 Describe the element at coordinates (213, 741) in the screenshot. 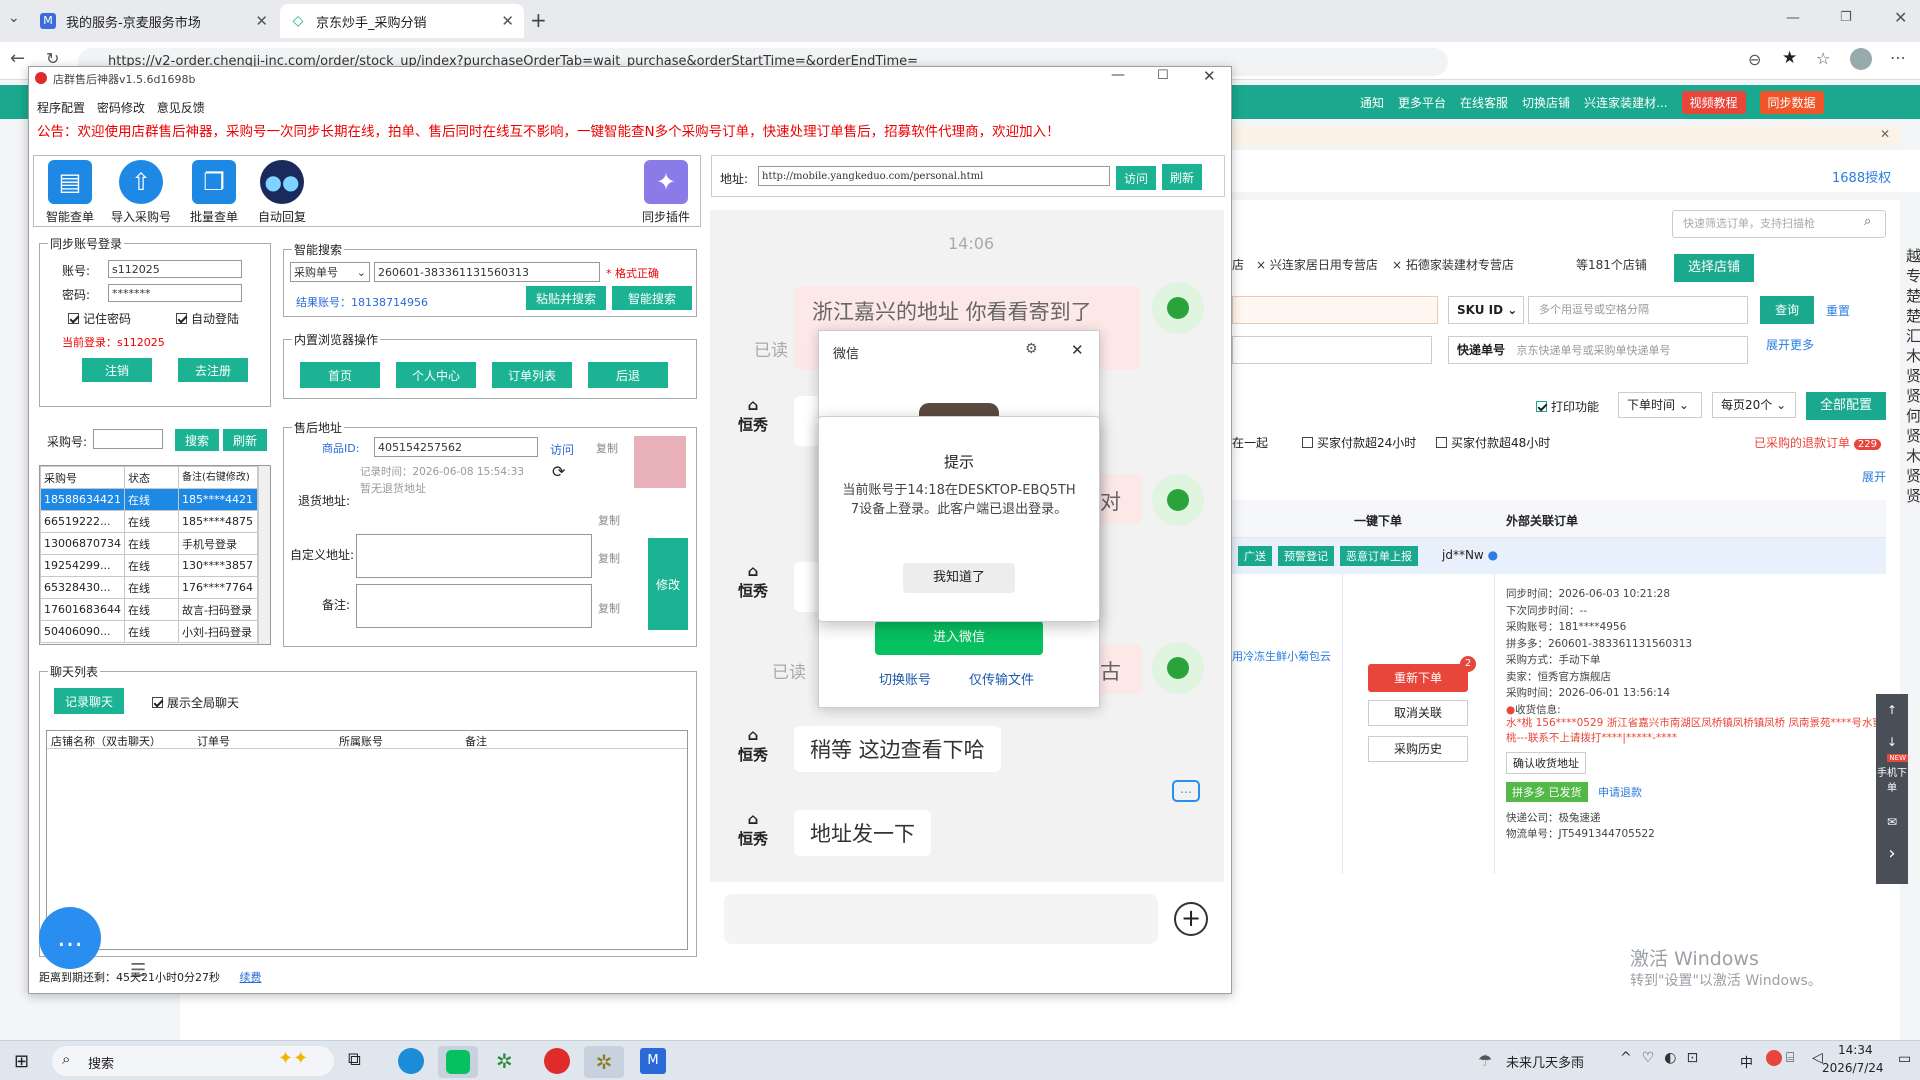

I see `col-header: 订单号` at that location.